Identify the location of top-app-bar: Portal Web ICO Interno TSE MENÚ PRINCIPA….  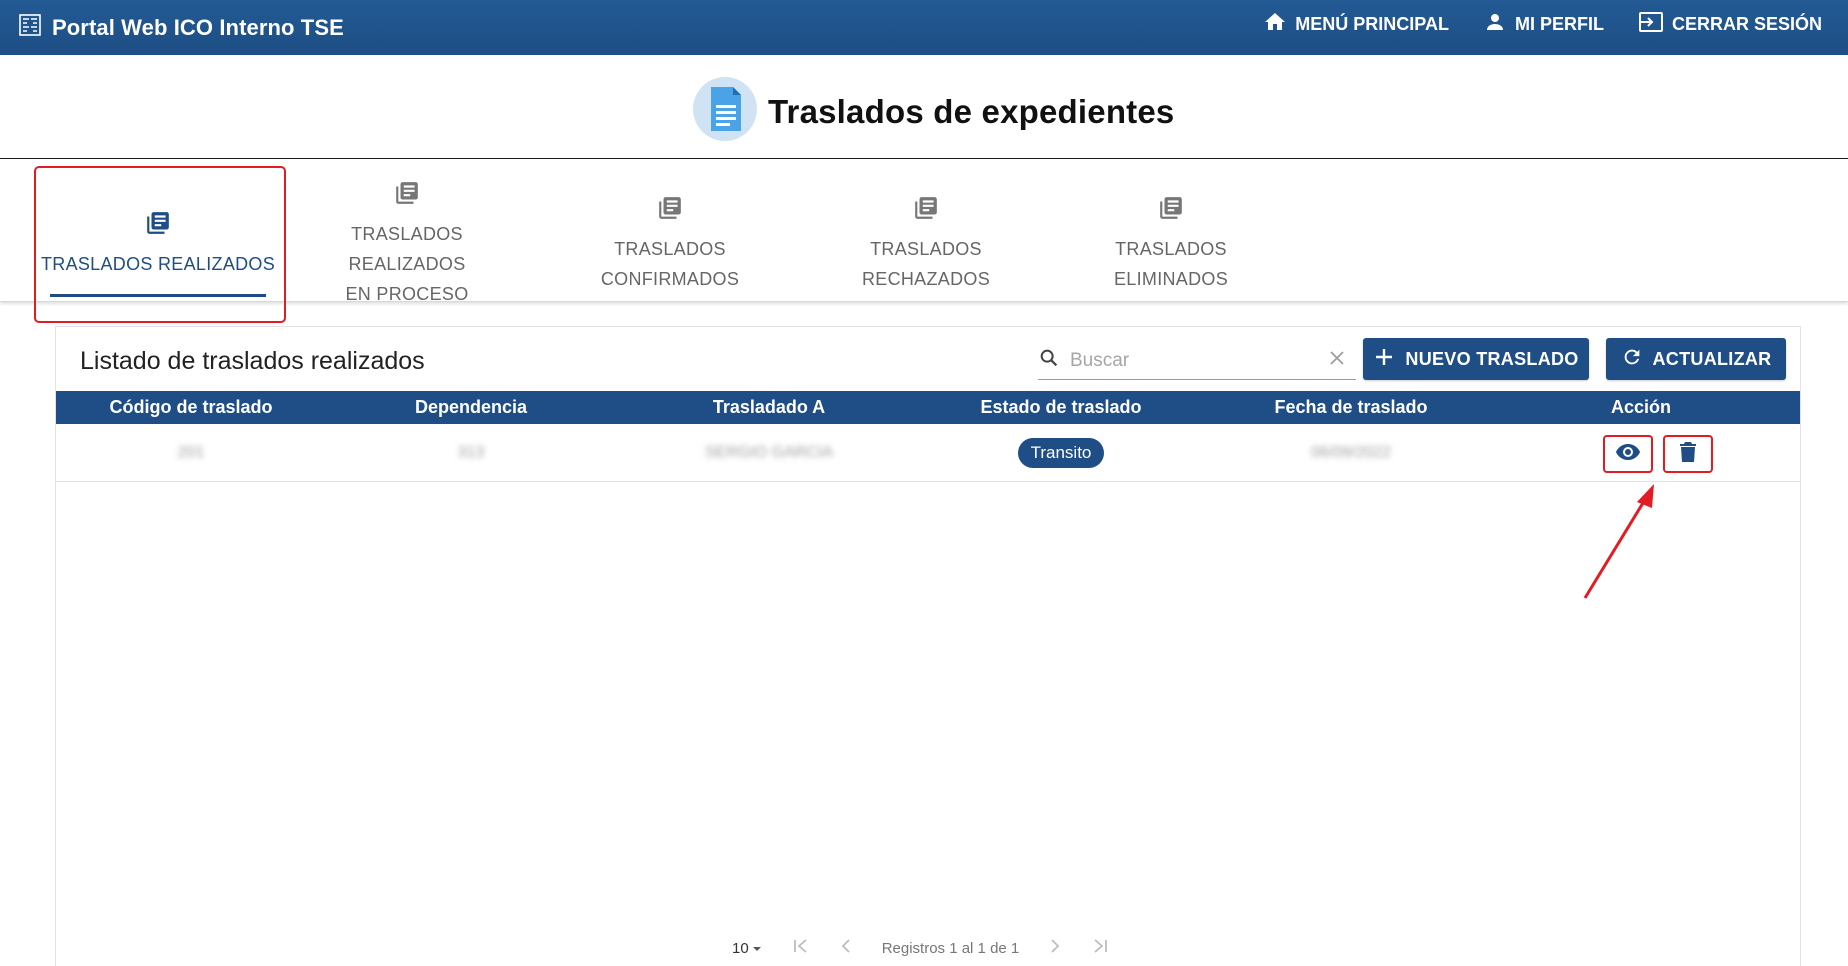
(924, 27).